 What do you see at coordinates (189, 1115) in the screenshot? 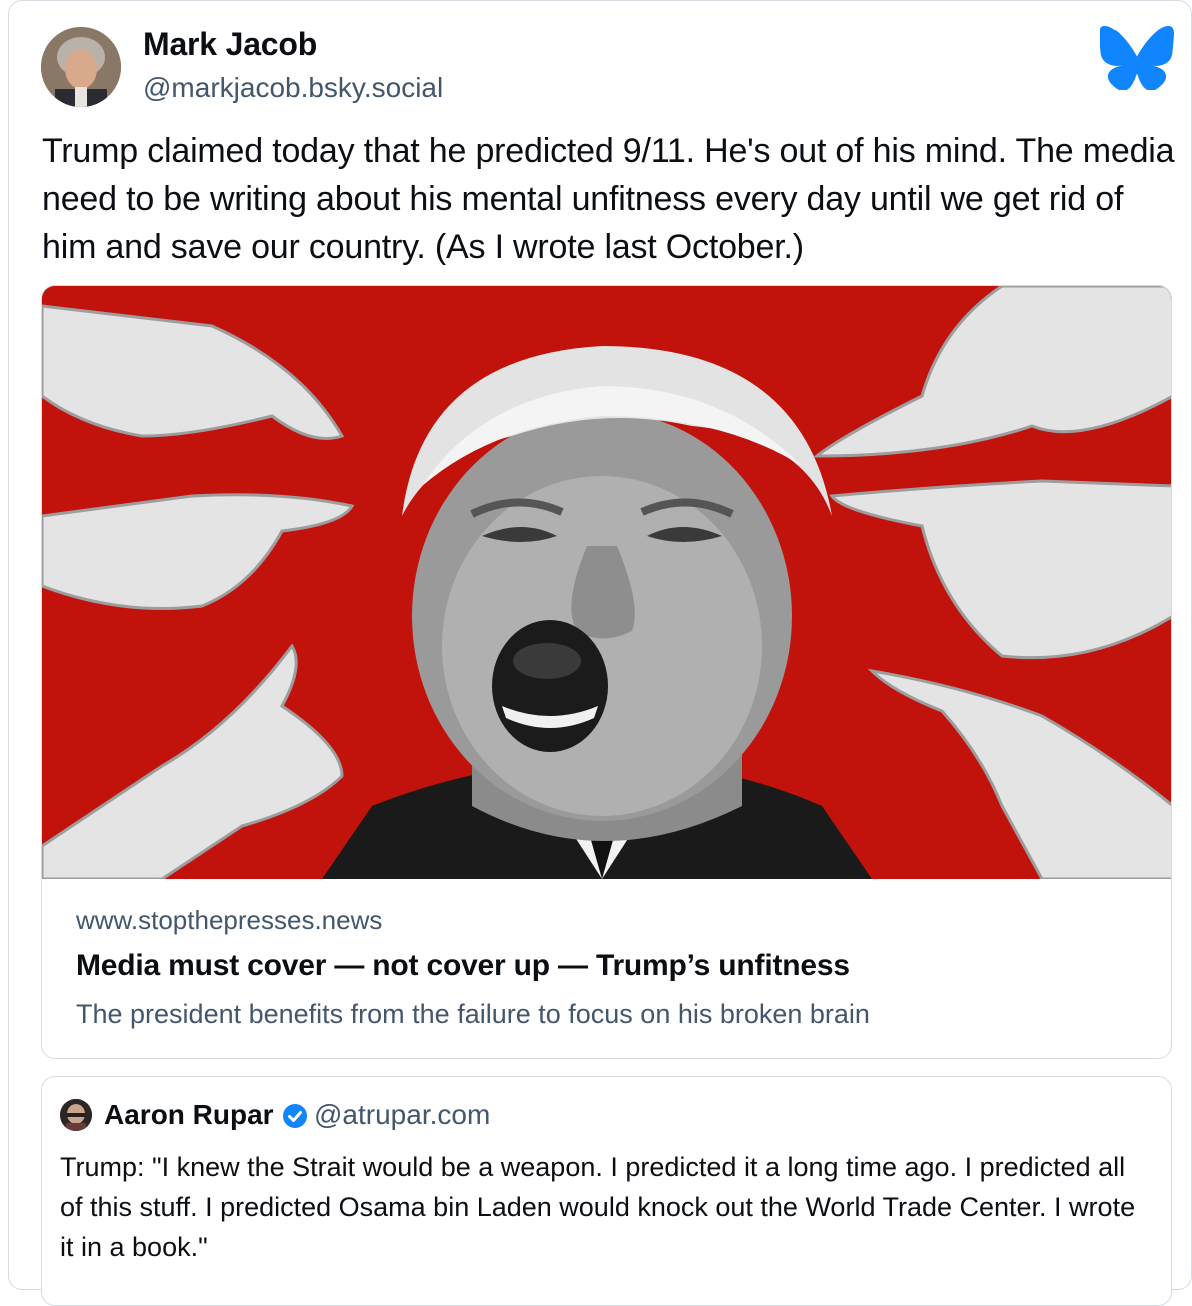
I see `quote-author-name: Aaron Rupar` at bounding box center [189, 1115].